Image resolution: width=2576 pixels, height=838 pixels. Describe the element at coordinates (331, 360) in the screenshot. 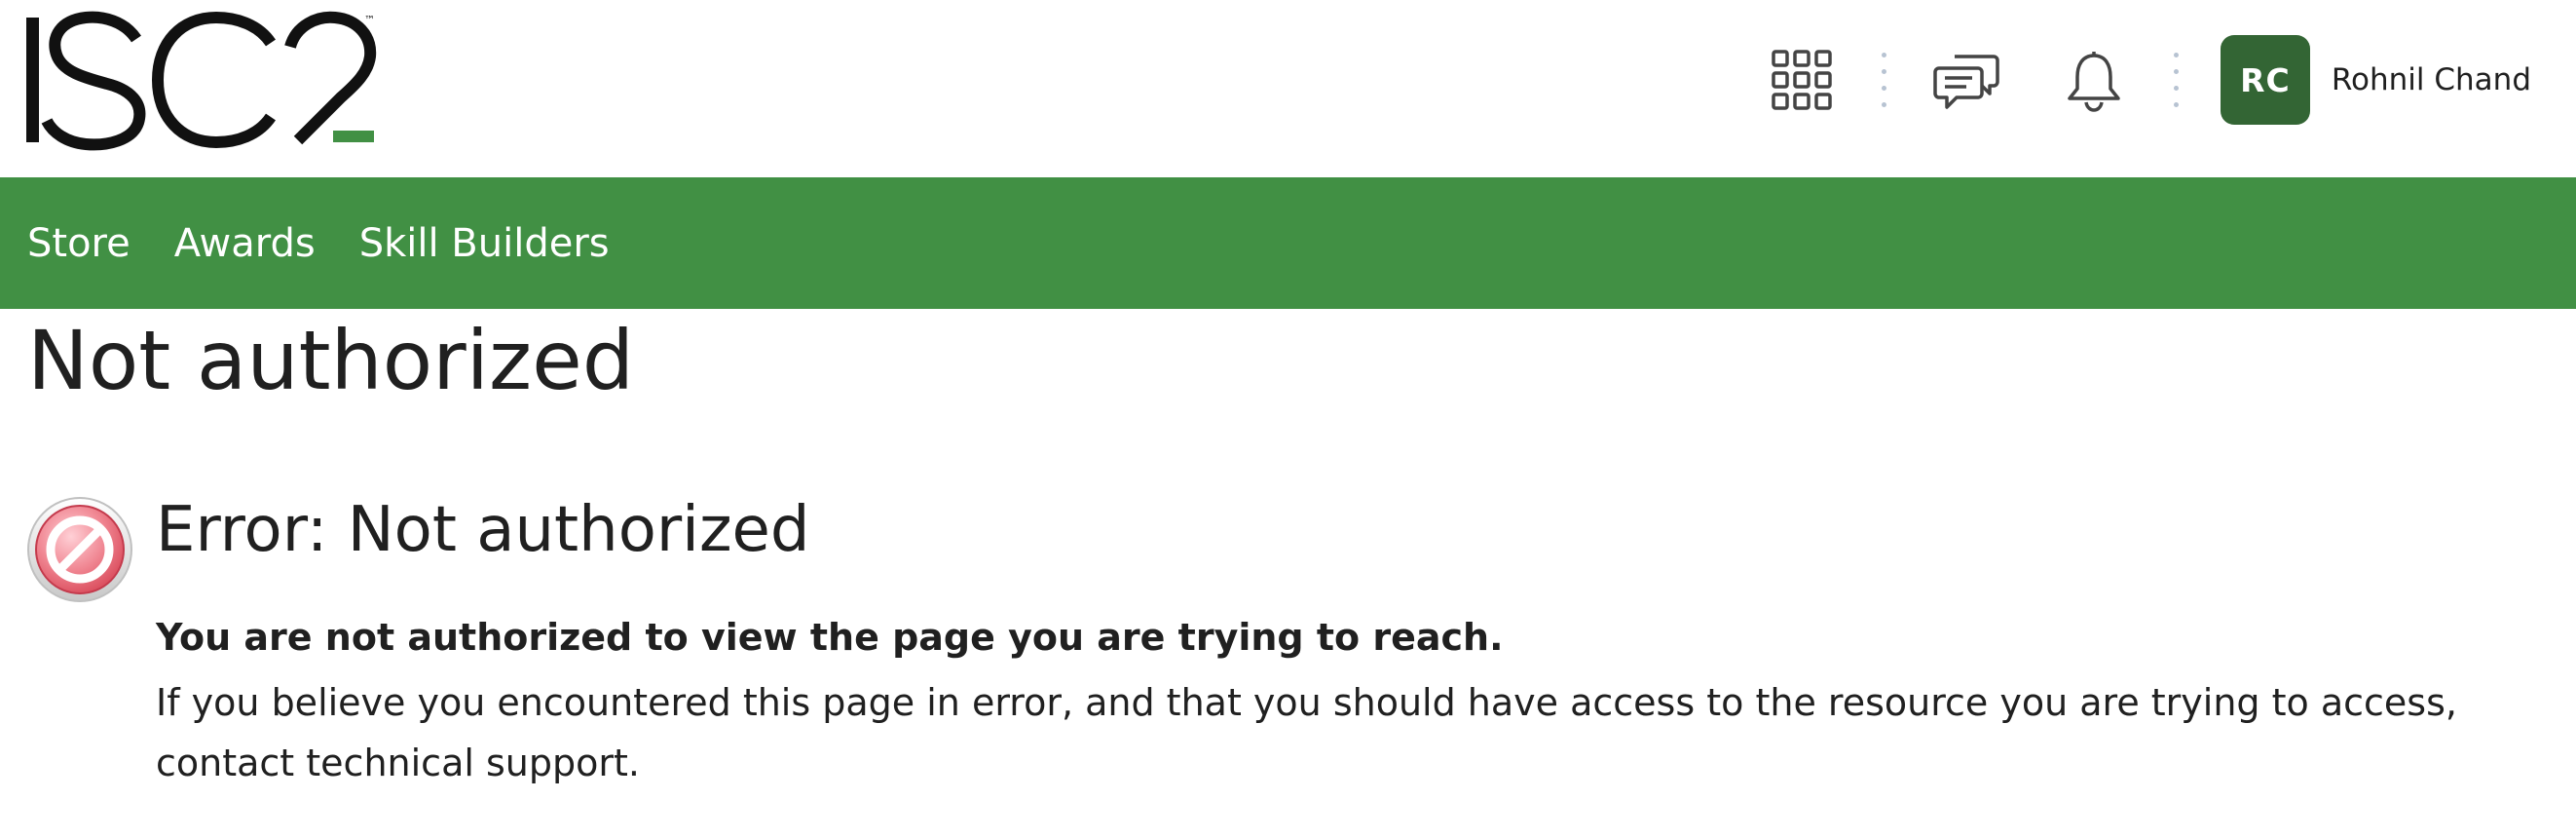

I see `page-title: Not authorized` at that location.